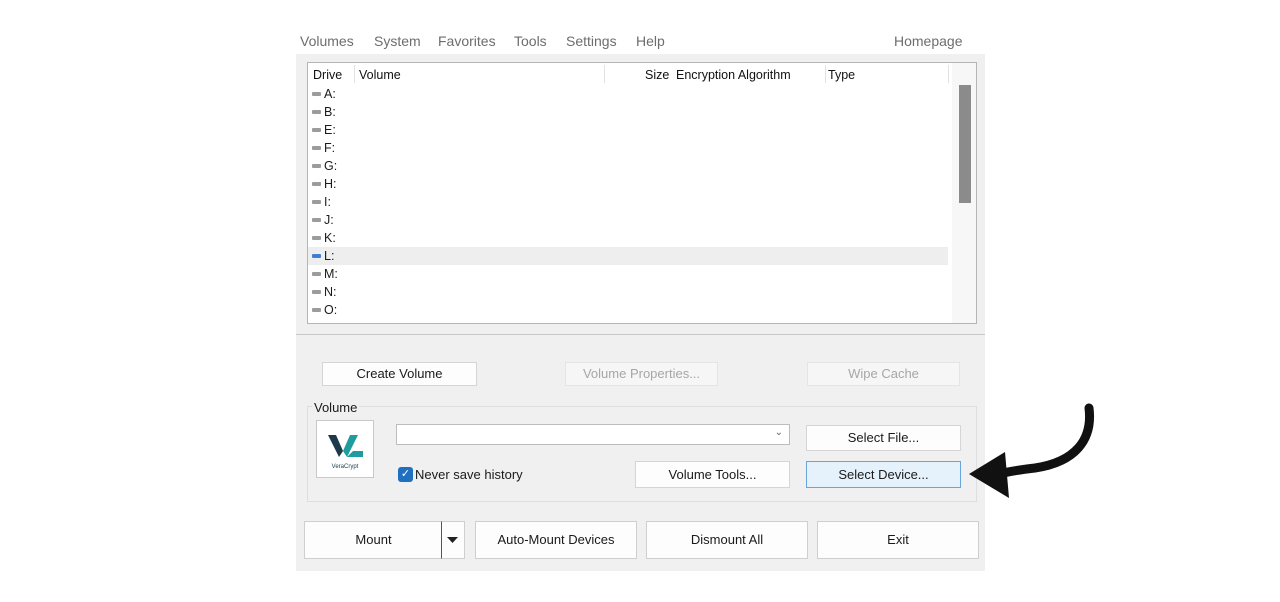  What do you see at coordinates (593, 434) in the screenshot?
I see `volume-path-combo: ⌄` at bounding box center [593, 434].